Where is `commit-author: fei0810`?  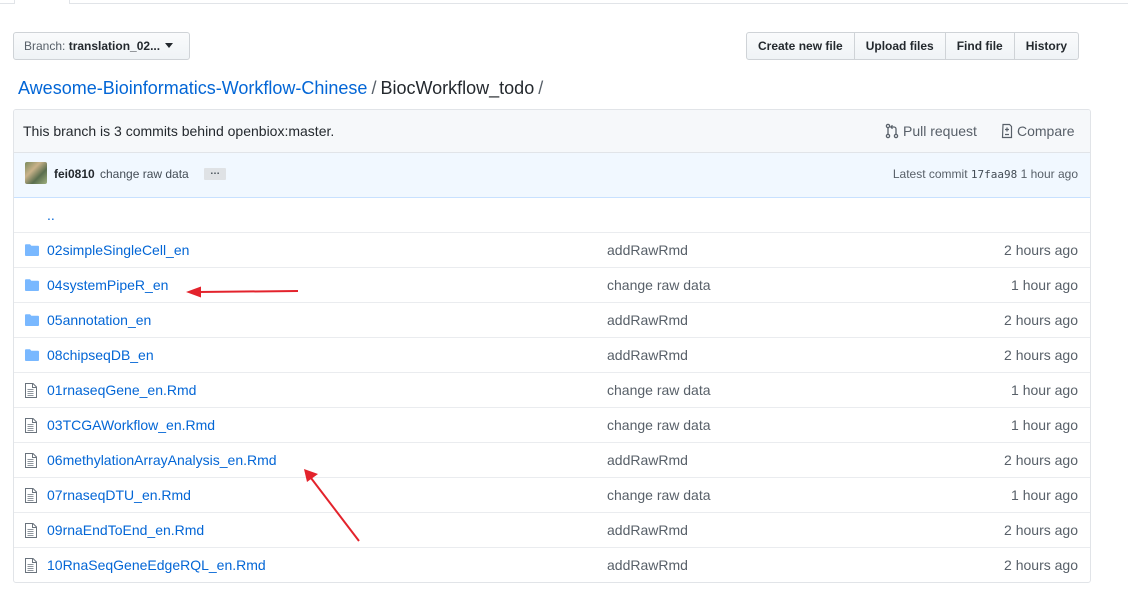
commit-author: fei0810 is located at coordinates (74, 174).